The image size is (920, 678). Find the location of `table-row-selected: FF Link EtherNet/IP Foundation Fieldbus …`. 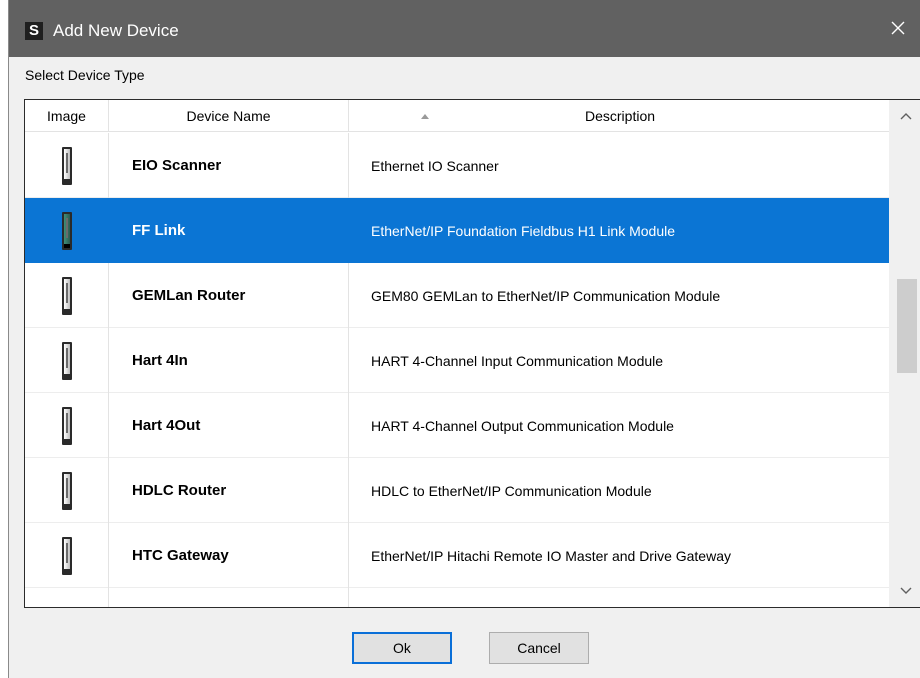

table-row-selected: FF Link EtherNet/IP Foundation Fieldbus … is located at coordinates (458, 230).